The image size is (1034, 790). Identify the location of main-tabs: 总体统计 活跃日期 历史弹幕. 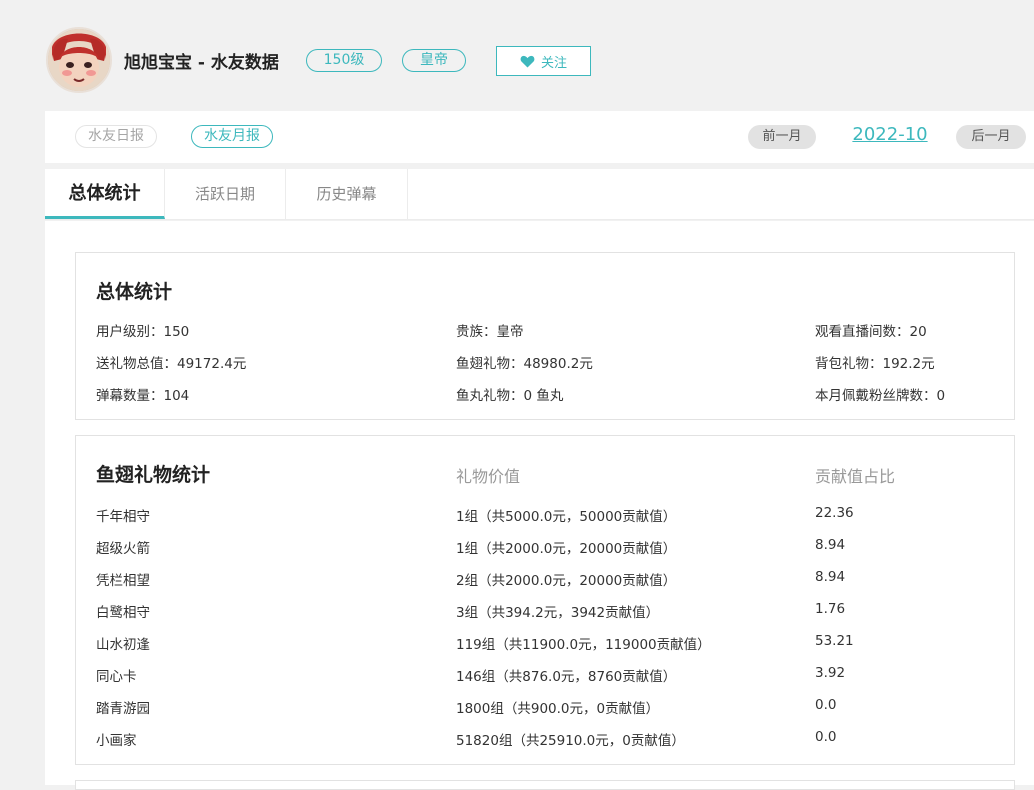
(539, 194).